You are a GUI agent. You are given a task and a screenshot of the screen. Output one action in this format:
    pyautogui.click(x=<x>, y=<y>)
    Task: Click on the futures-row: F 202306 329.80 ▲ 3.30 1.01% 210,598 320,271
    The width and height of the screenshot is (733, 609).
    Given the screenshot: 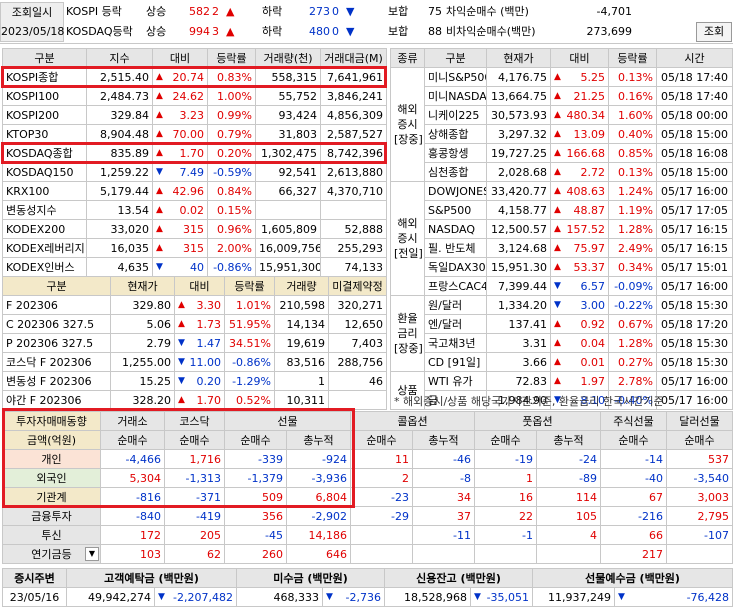 What is the action you would take?
    pyautogui.click(x=194, y=305)
    